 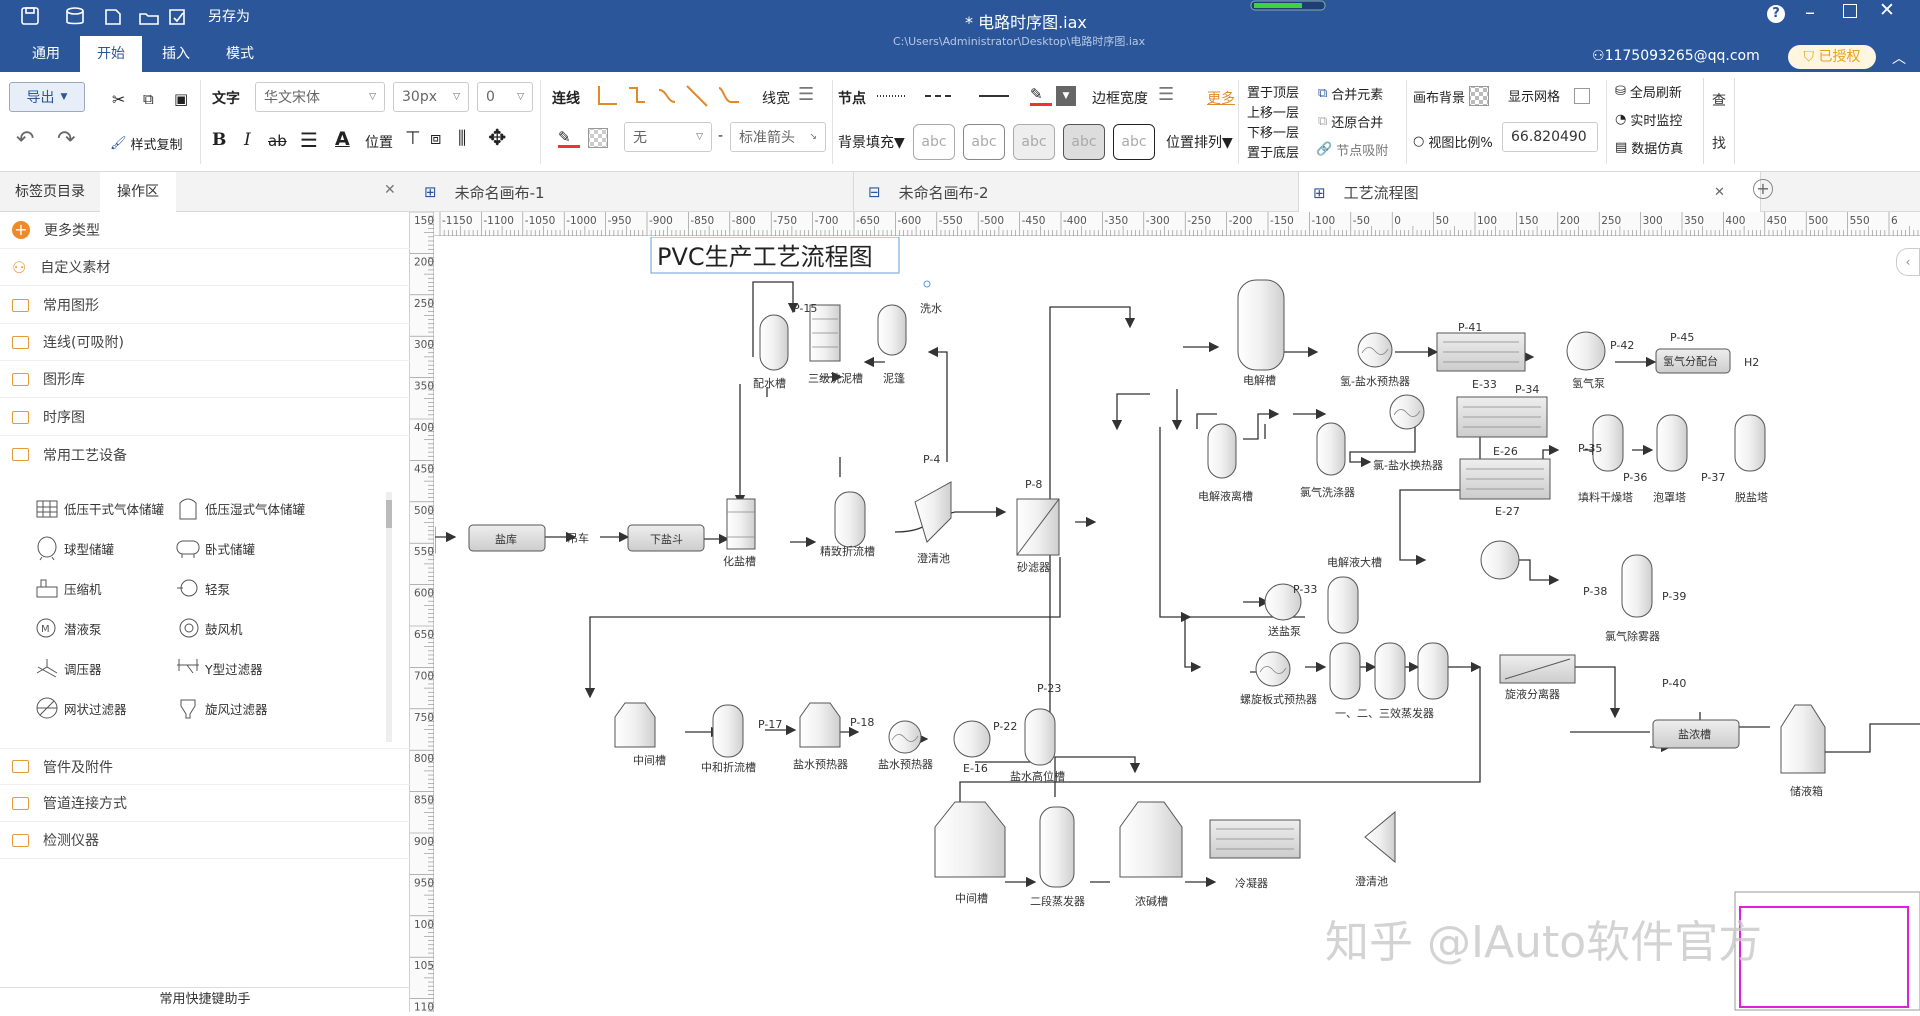 What do you see at coordinates (670, 96) in the screenshot?
I see `connector-style-icons` at bounding box center [670, 96].